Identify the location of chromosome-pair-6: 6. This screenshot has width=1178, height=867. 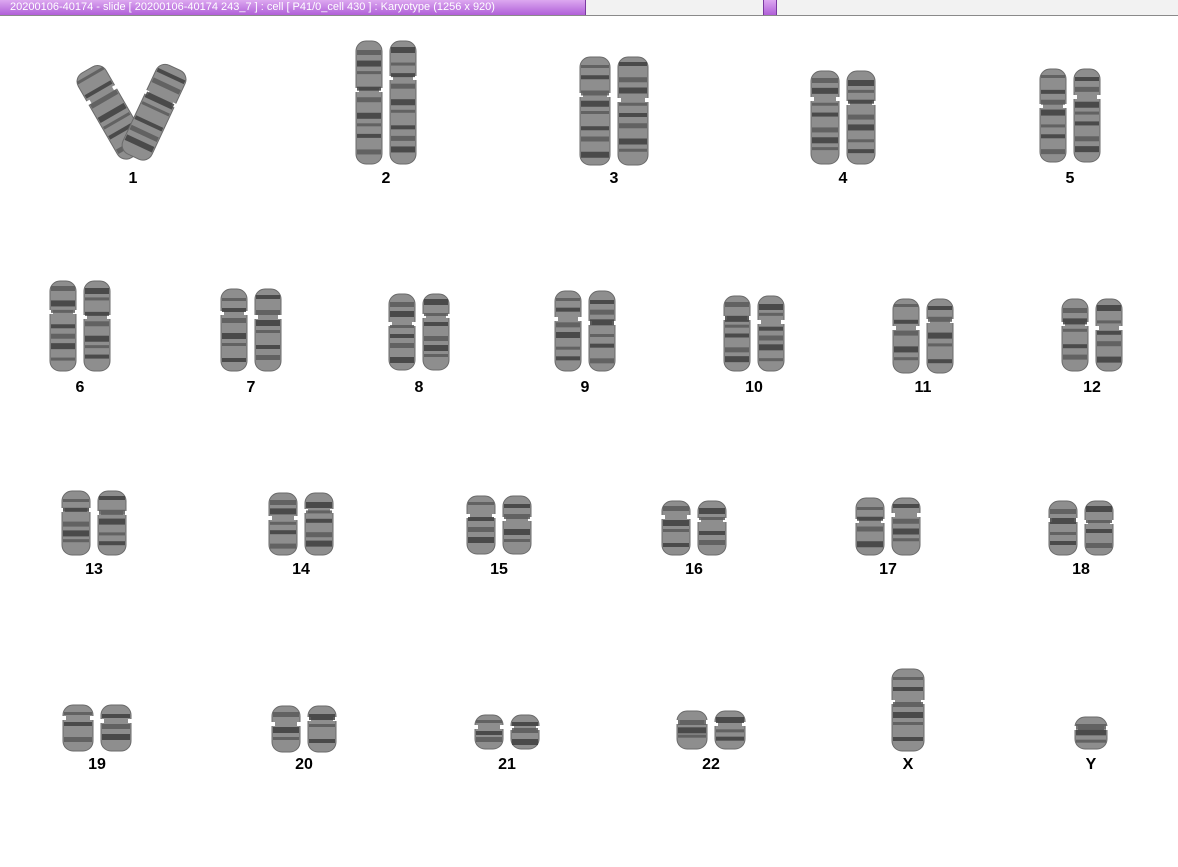
(80, 339).